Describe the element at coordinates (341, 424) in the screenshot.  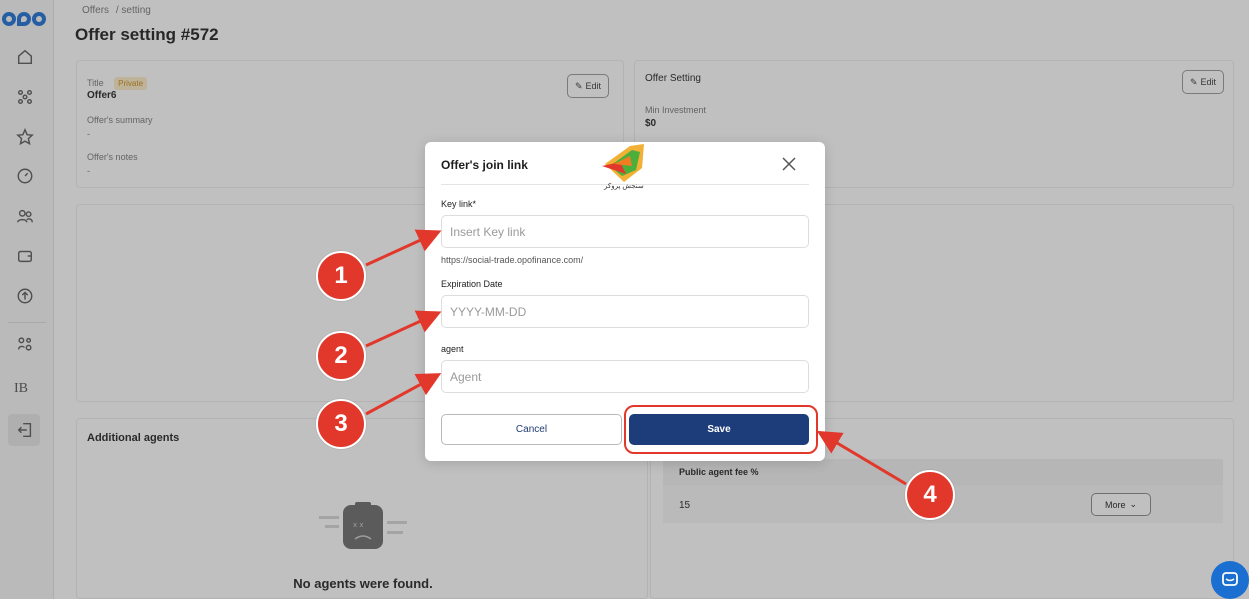
I see `step-marker-3: 3` at that location.